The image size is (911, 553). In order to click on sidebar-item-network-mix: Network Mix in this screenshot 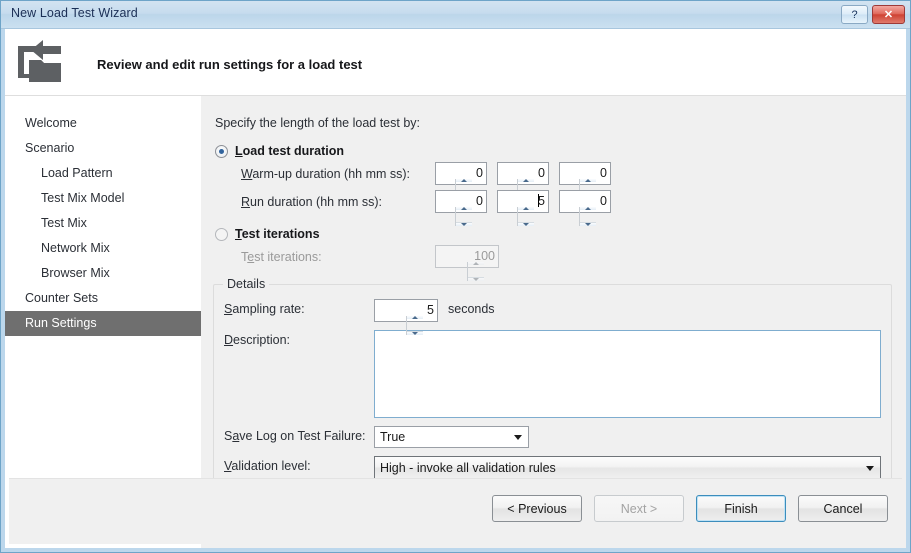, I will do `click(103, 248)`.